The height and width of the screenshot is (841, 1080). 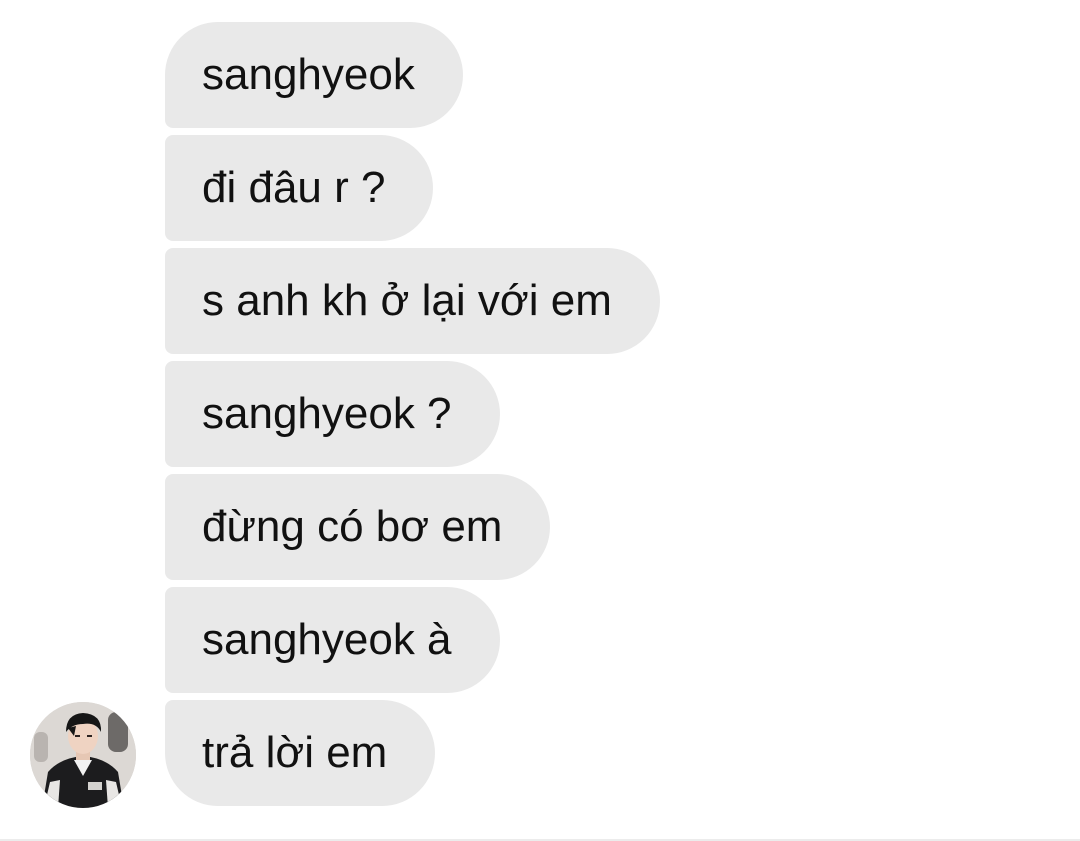 What do you see at coordinates (407, 300) in the screenshot?
I see `message-text: s anh kh ở lại với em` at bounding box center [407, 300].